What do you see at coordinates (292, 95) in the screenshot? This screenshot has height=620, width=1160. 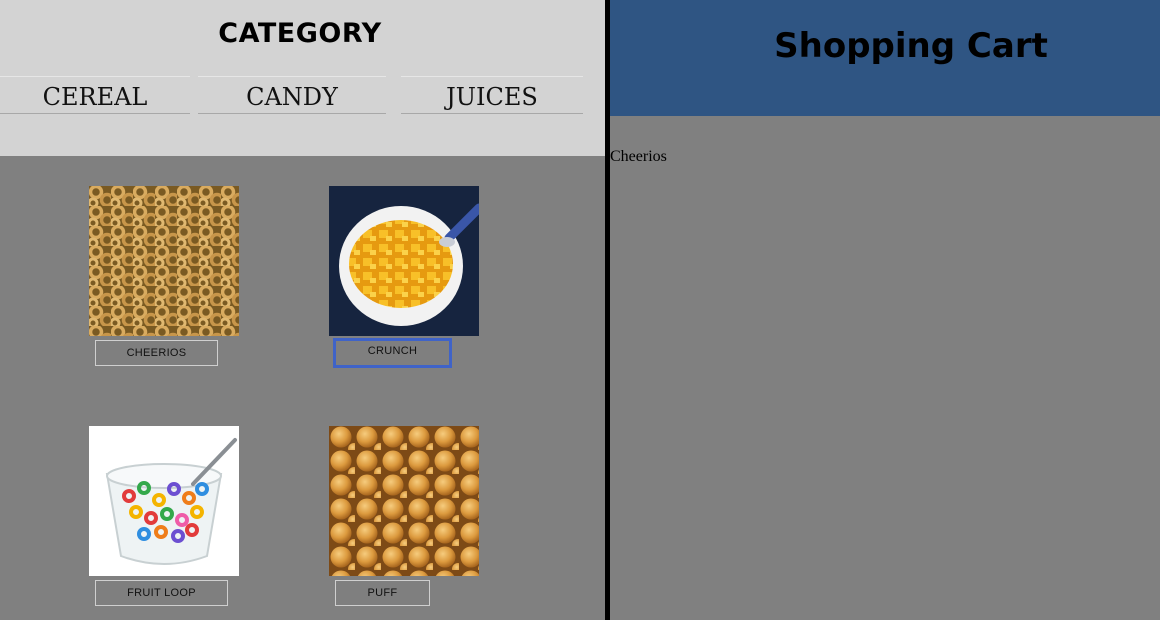 I see `tab-candy: CANDY` at bounding box center [292, 95].